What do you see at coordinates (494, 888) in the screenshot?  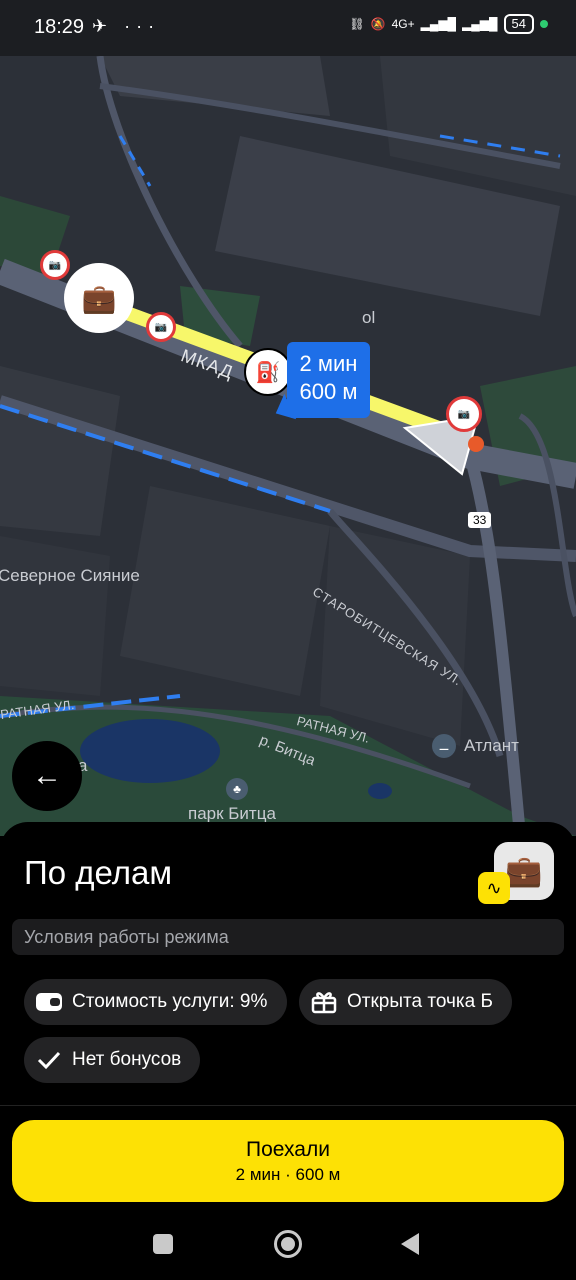 I see `route-badge-icon: ∿` at bounding box center [494, 888].